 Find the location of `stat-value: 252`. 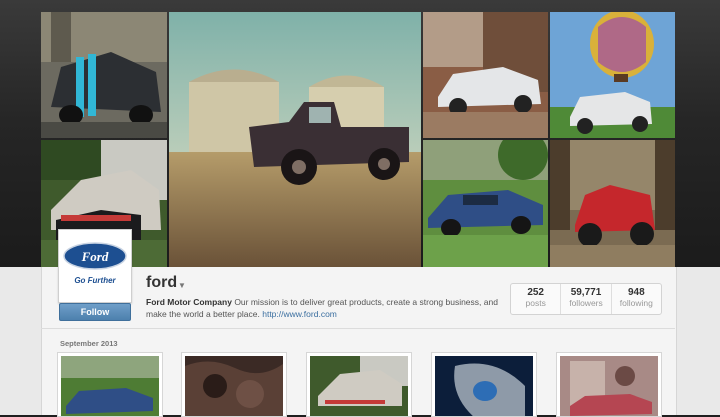

stat-value: 252 is located at coordinates (535, 292).